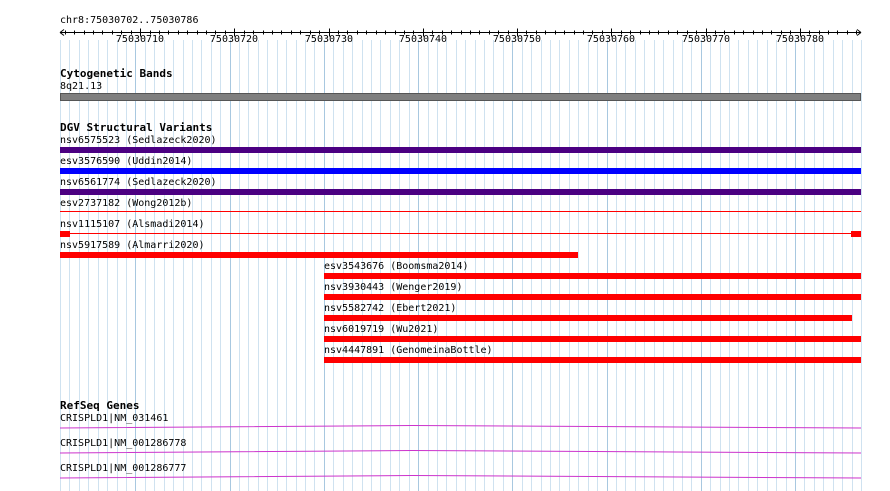  What do you see at coordinates (592, 339) in the screenshot?
I see `sv-feature-nsv6019719` at bounding box center [592, 339].